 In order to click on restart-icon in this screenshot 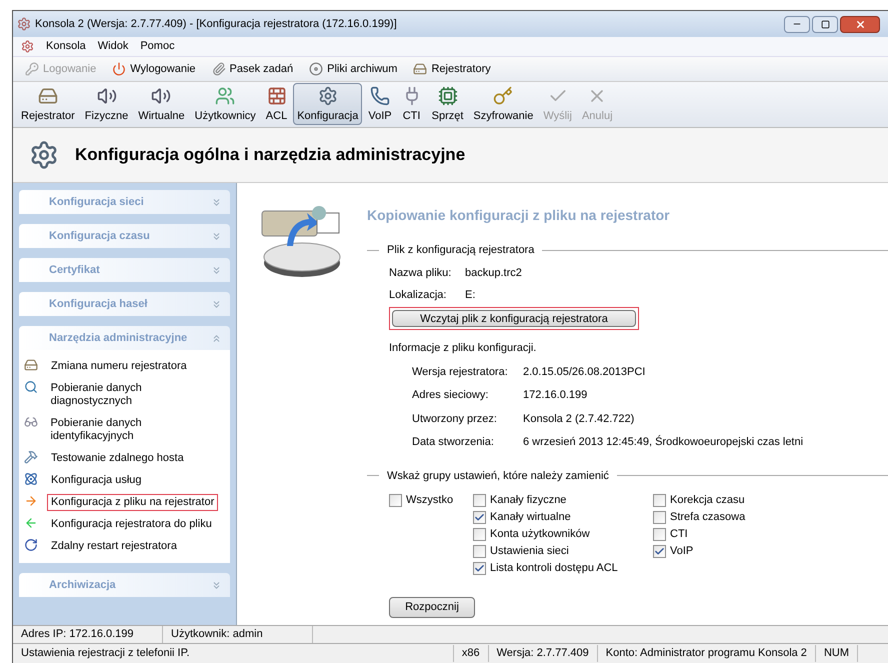, I will do `click(31, 545)`.